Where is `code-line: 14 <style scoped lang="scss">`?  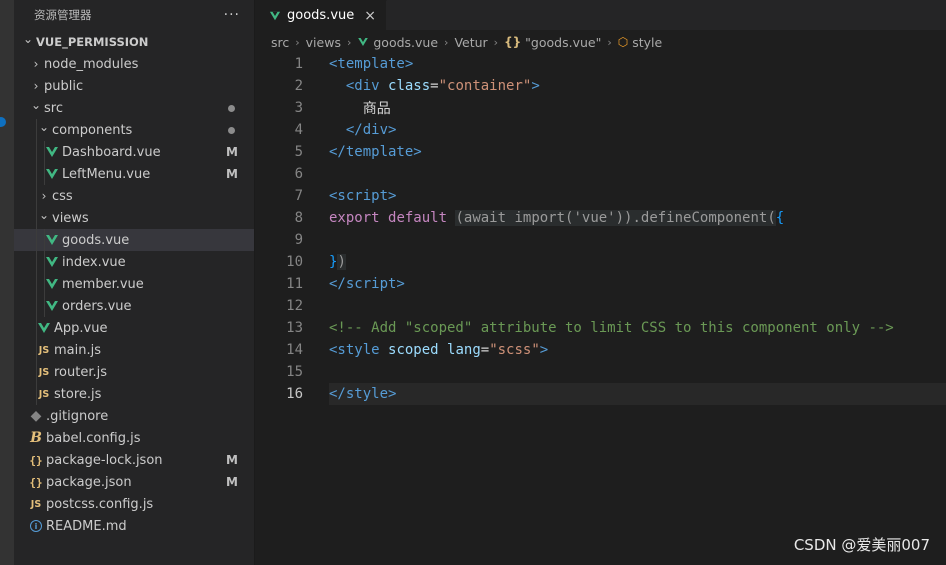 code-line: 14 <style scoped lang="scss"> is located at coordinates (600, 350).